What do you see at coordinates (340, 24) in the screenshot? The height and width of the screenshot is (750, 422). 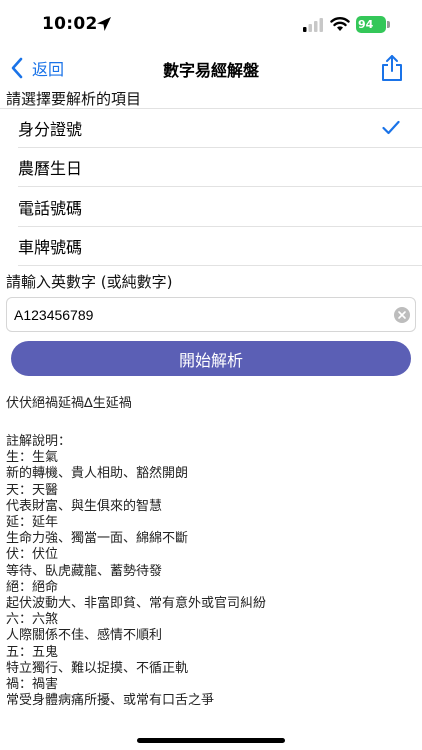 I see `wifi-icon` at bounding box center [340, 24].